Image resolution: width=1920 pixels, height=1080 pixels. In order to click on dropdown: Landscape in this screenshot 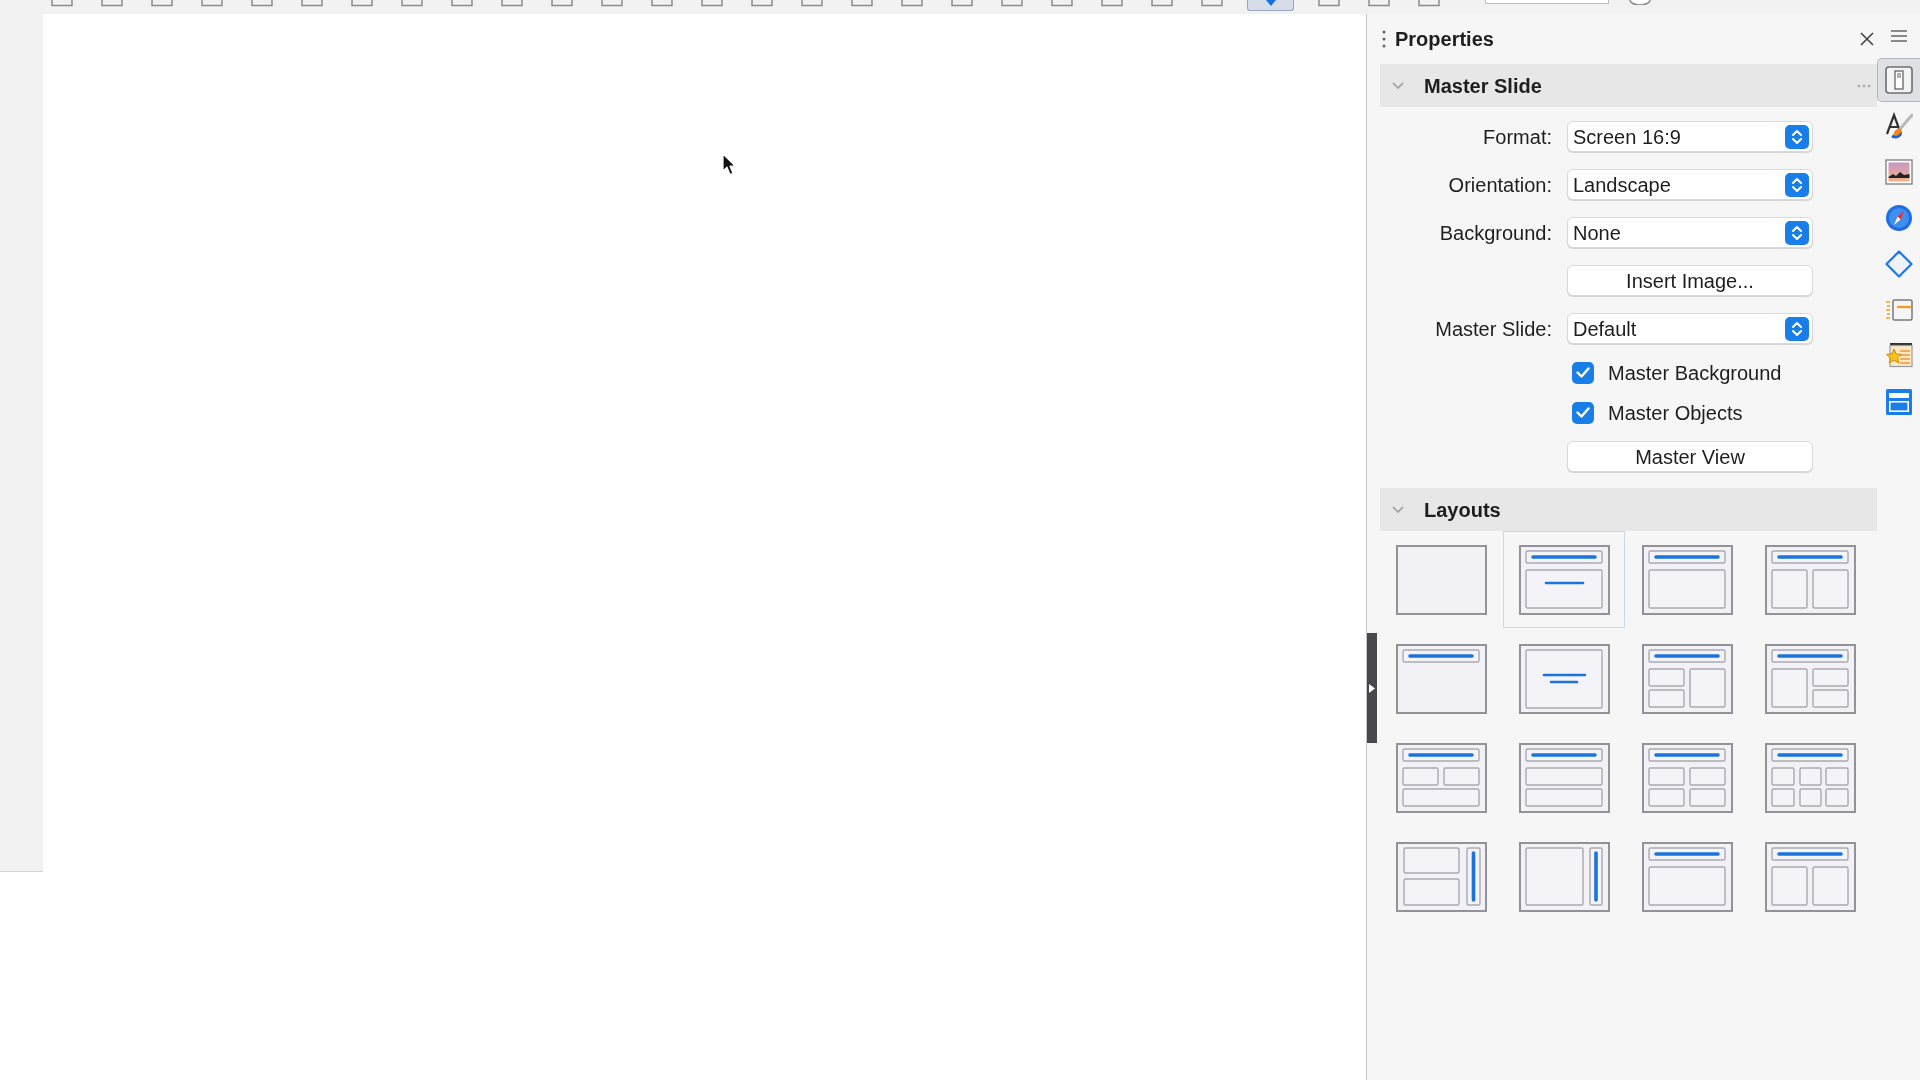, I will do `click(1690, 184)`.